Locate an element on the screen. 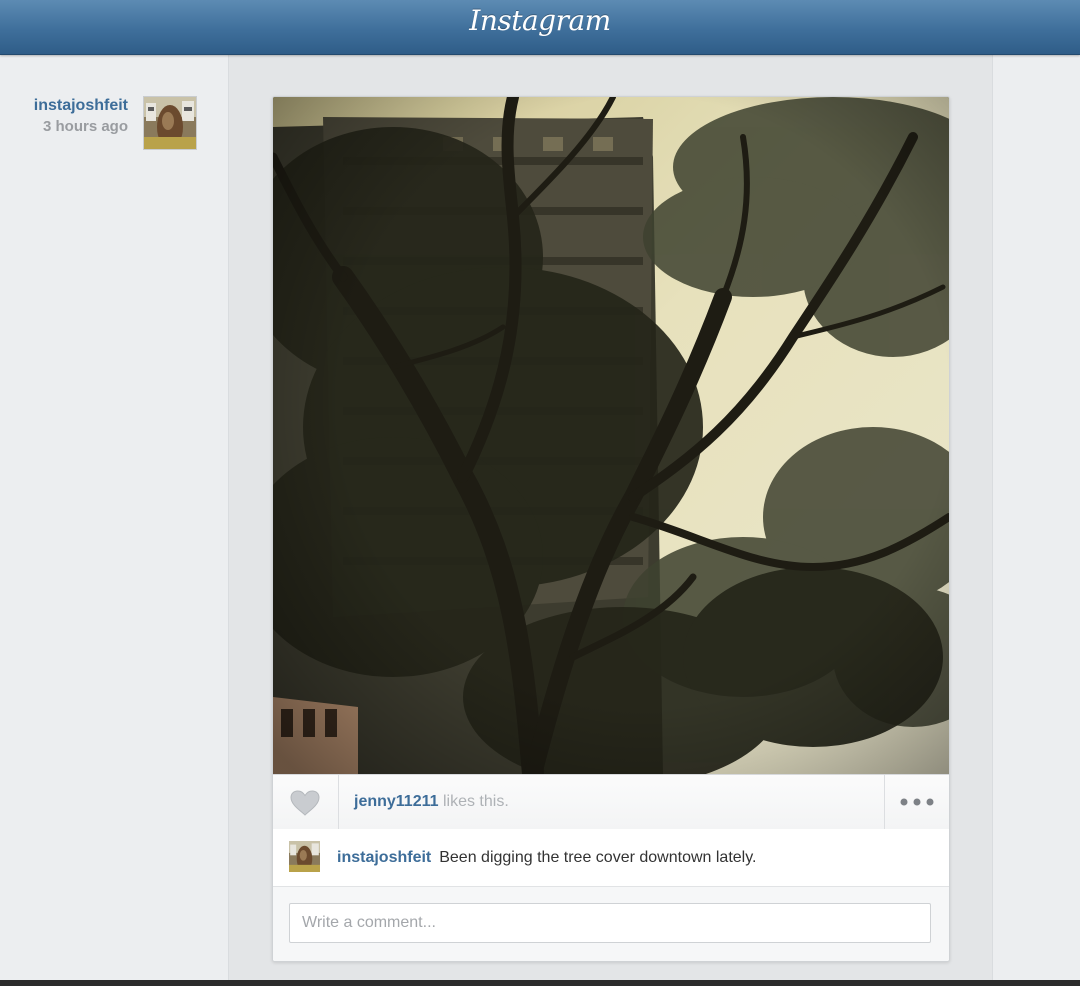  comment-input is located at coordinates (610, 923).